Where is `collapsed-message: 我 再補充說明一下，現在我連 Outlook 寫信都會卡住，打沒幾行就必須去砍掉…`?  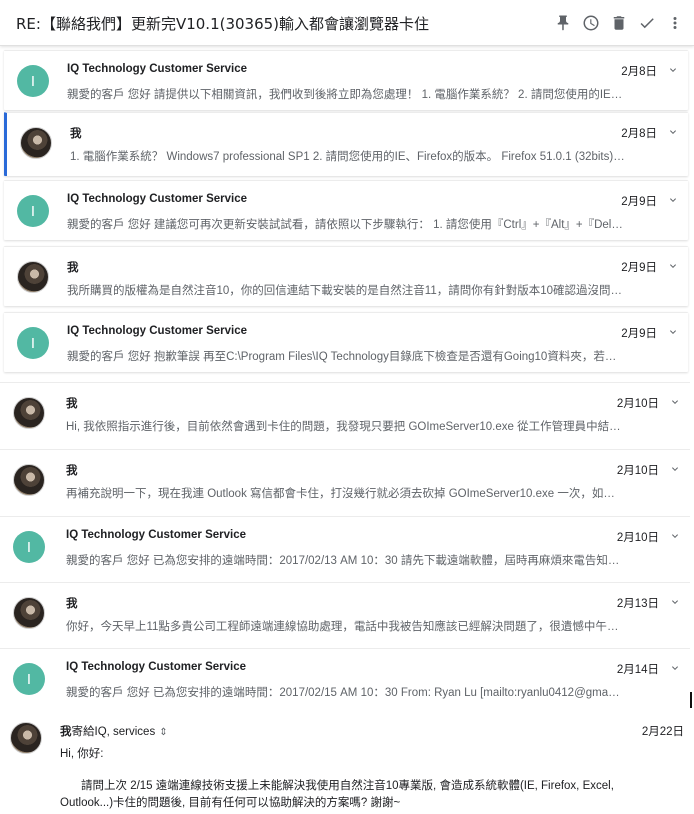
collapsed-message: 我 再補充說明一下，現在我連 Outlook 寫信都會卡住，打沒幾行就必須去砍掉… is located at coordinates (345, 478).